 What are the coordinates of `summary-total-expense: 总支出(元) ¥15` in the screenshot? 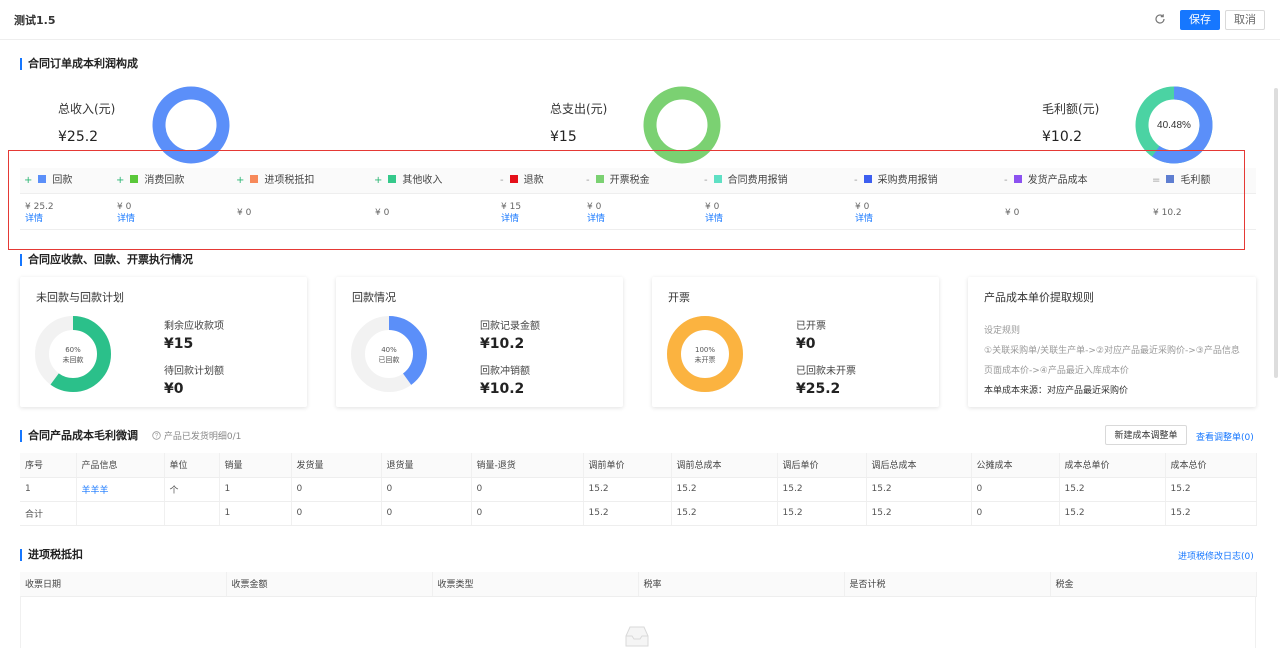 It's located at (578, 122).